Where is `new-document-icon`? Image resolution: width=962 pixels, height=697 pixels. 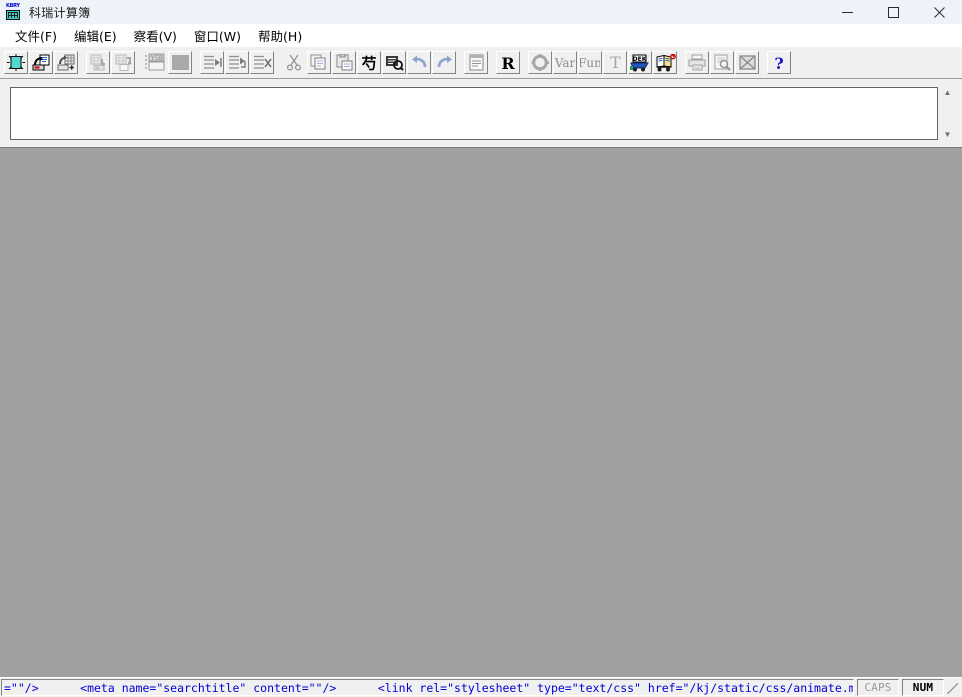 new-document-icon is located at coordinates (16, 62).